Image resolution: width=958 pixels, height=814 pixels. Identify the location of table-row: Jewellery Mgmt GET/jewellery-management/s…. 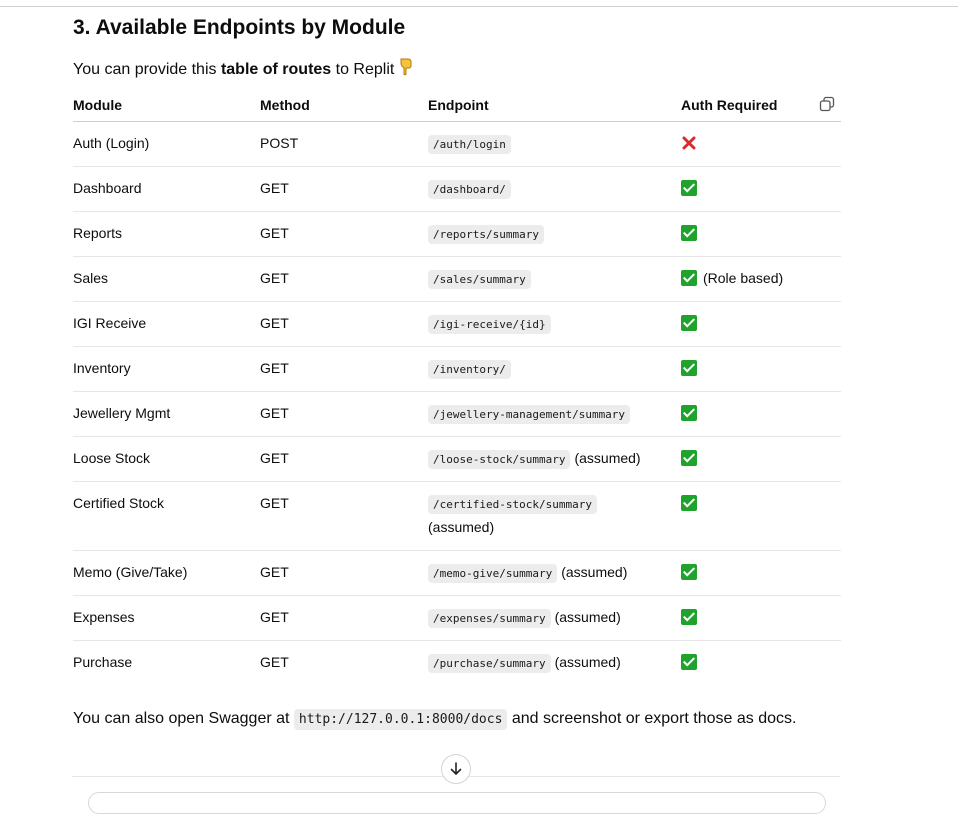
(457, 414).